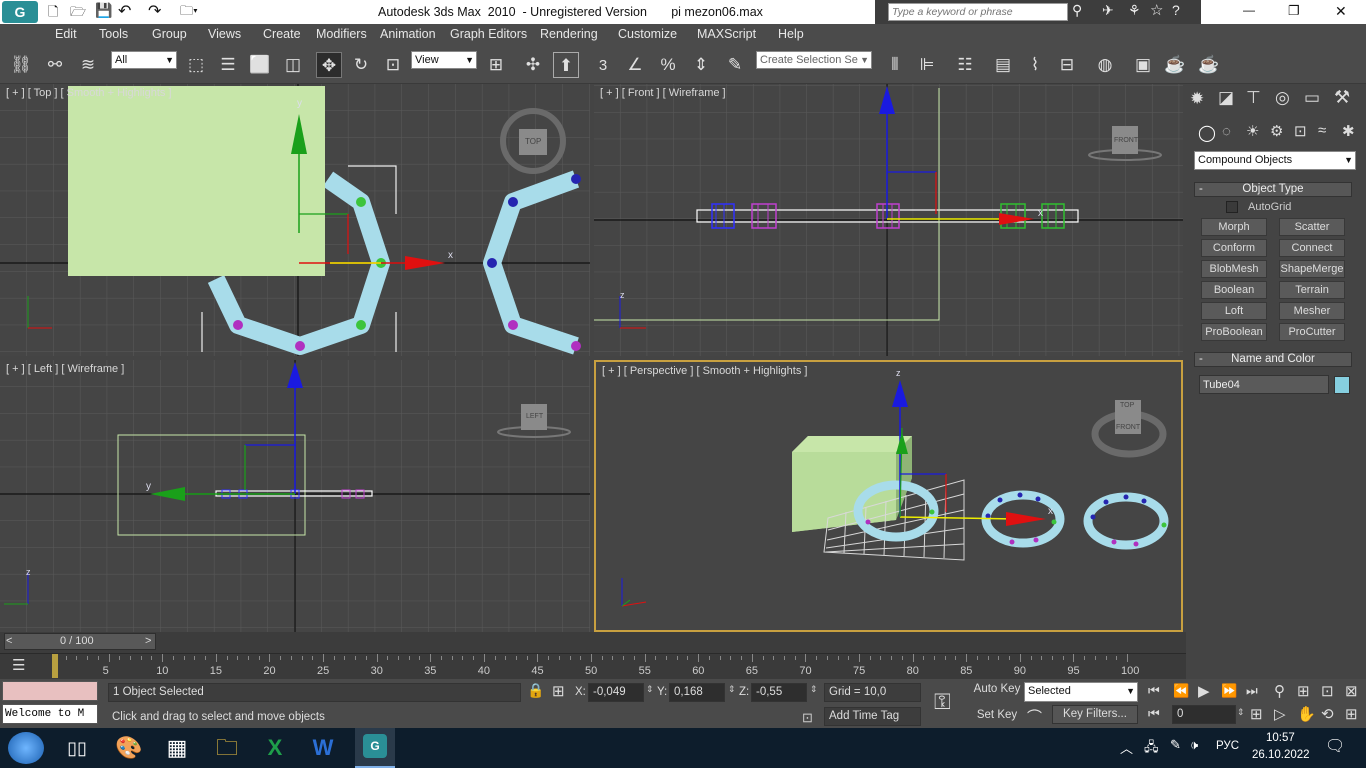 The image size is (1366, 768). I want to click on name-color-rollout-header: - Name and Color, so click(1273, 359).